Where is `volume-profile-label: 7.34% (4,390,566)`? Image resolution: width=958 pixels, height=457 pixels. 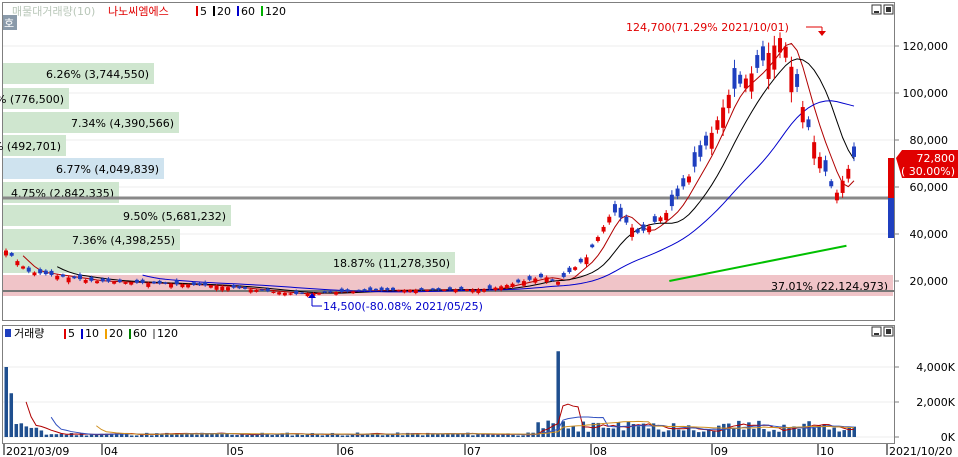 volume-profile-label: 7.34% (4,390,566) is located at coordinates (122, 123).